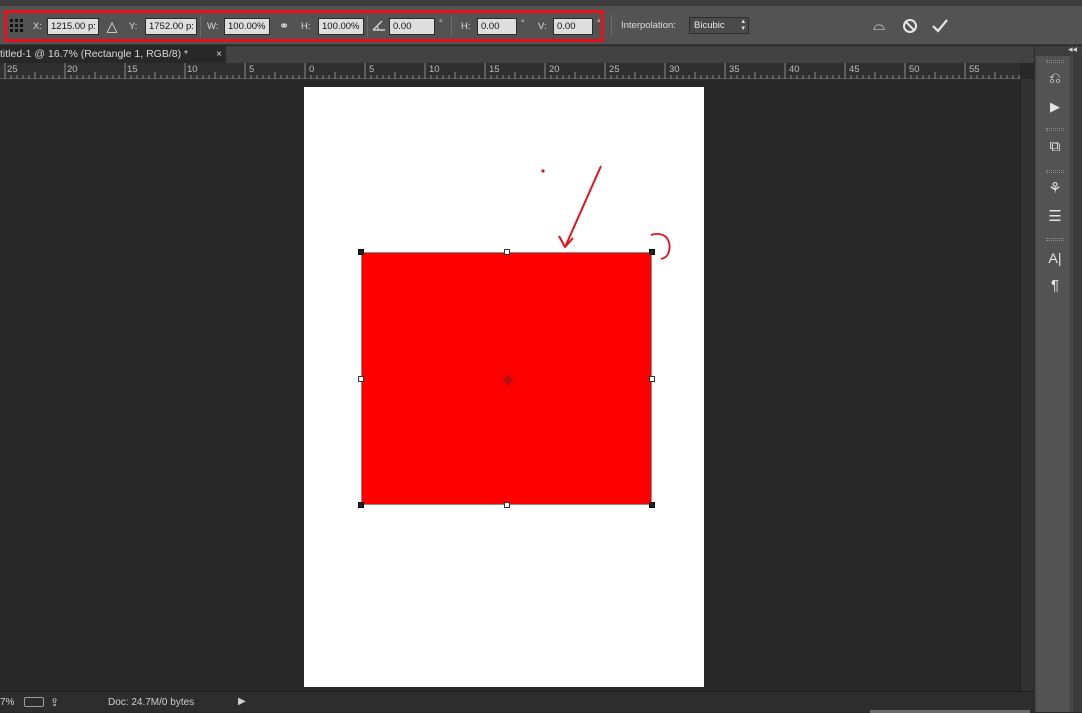 The width and height of the screenshot is (1082, 713). Describe the element at coordinates (1055, 79) in the screenshot. I see `history-icon: ⎌` at that location.